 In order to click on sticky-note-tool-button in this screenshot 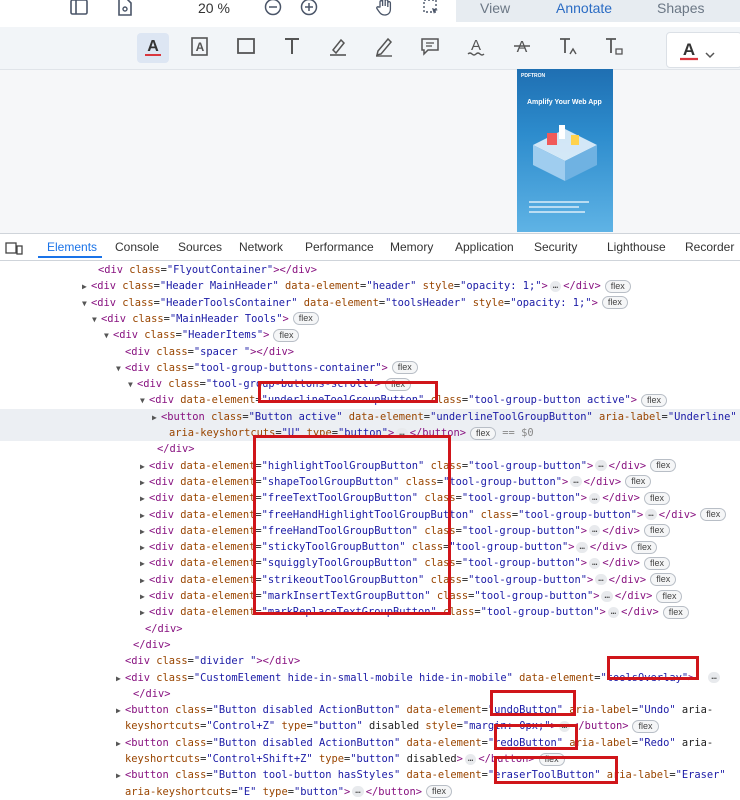, I will do `click(430, 48)`.